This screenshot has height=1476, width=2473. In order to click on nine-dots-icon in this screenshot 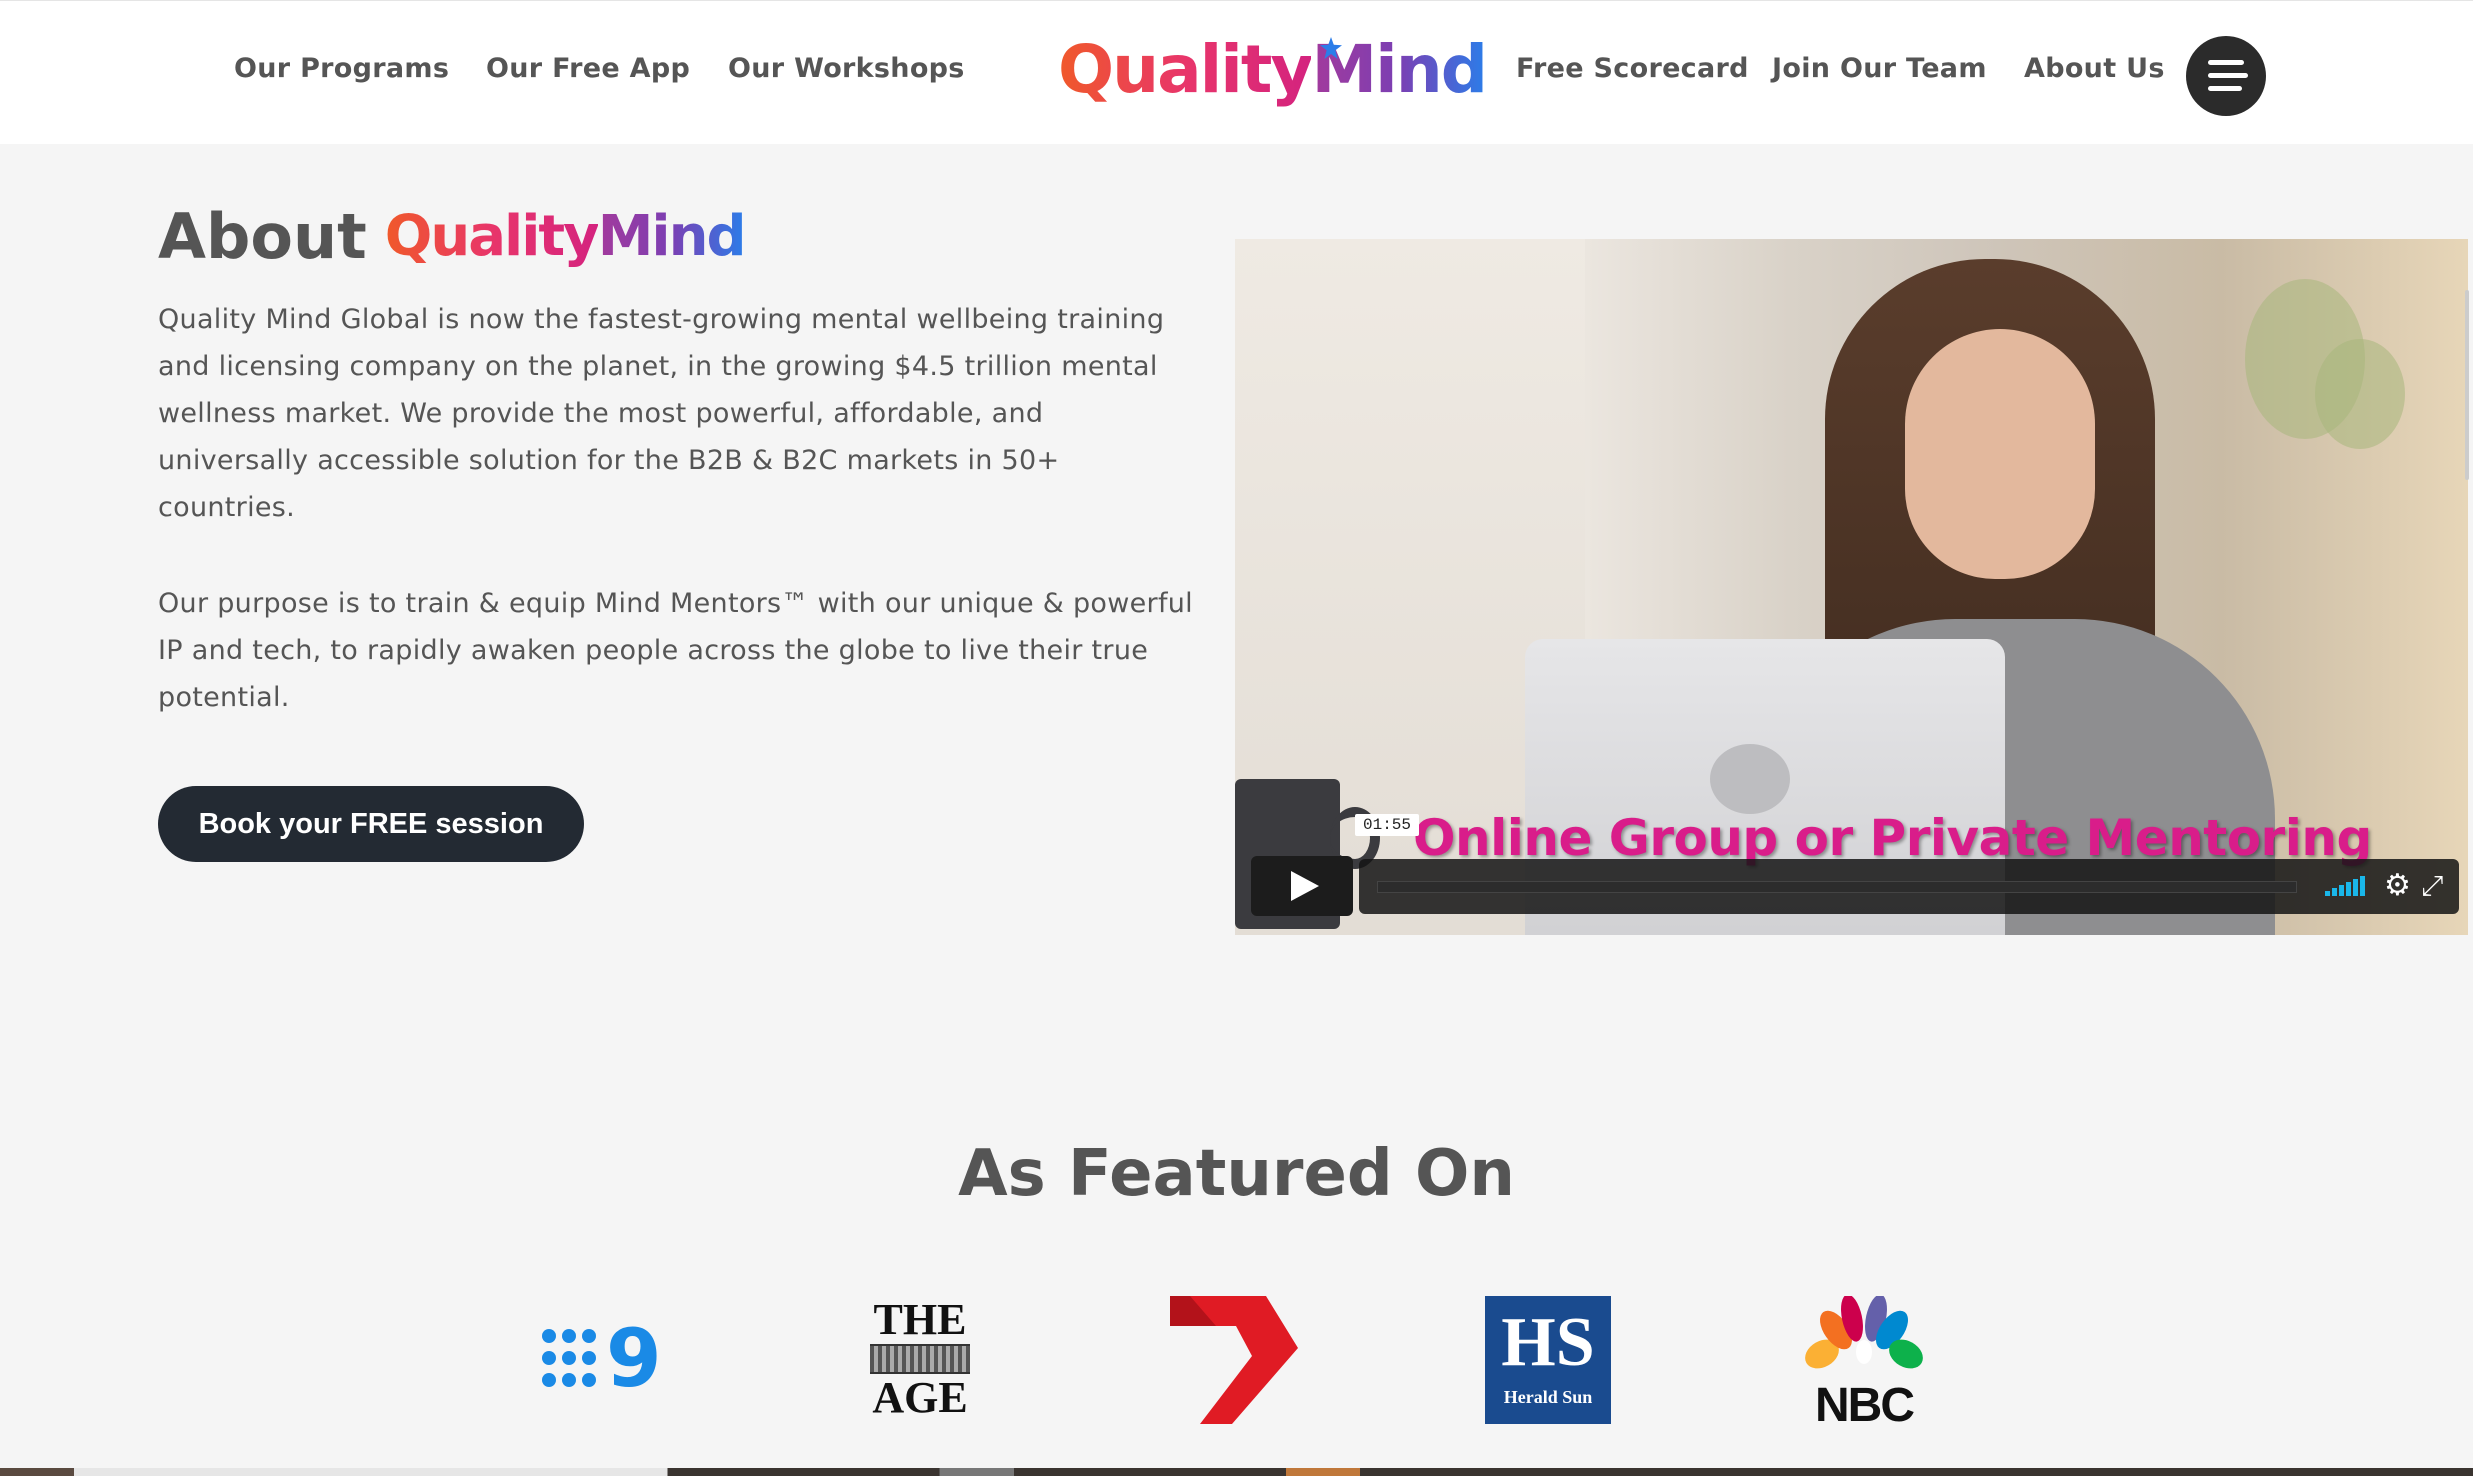, I will do `click(577, 1360)`.